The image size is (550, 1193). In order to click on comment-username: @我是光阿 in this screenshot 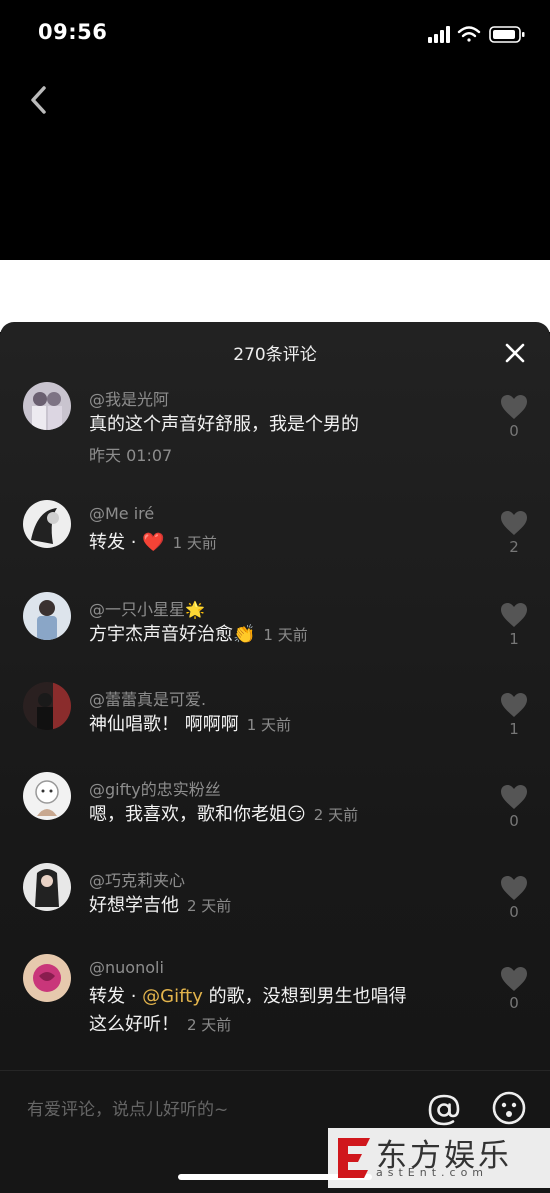, I will do `click(129, 398)`.